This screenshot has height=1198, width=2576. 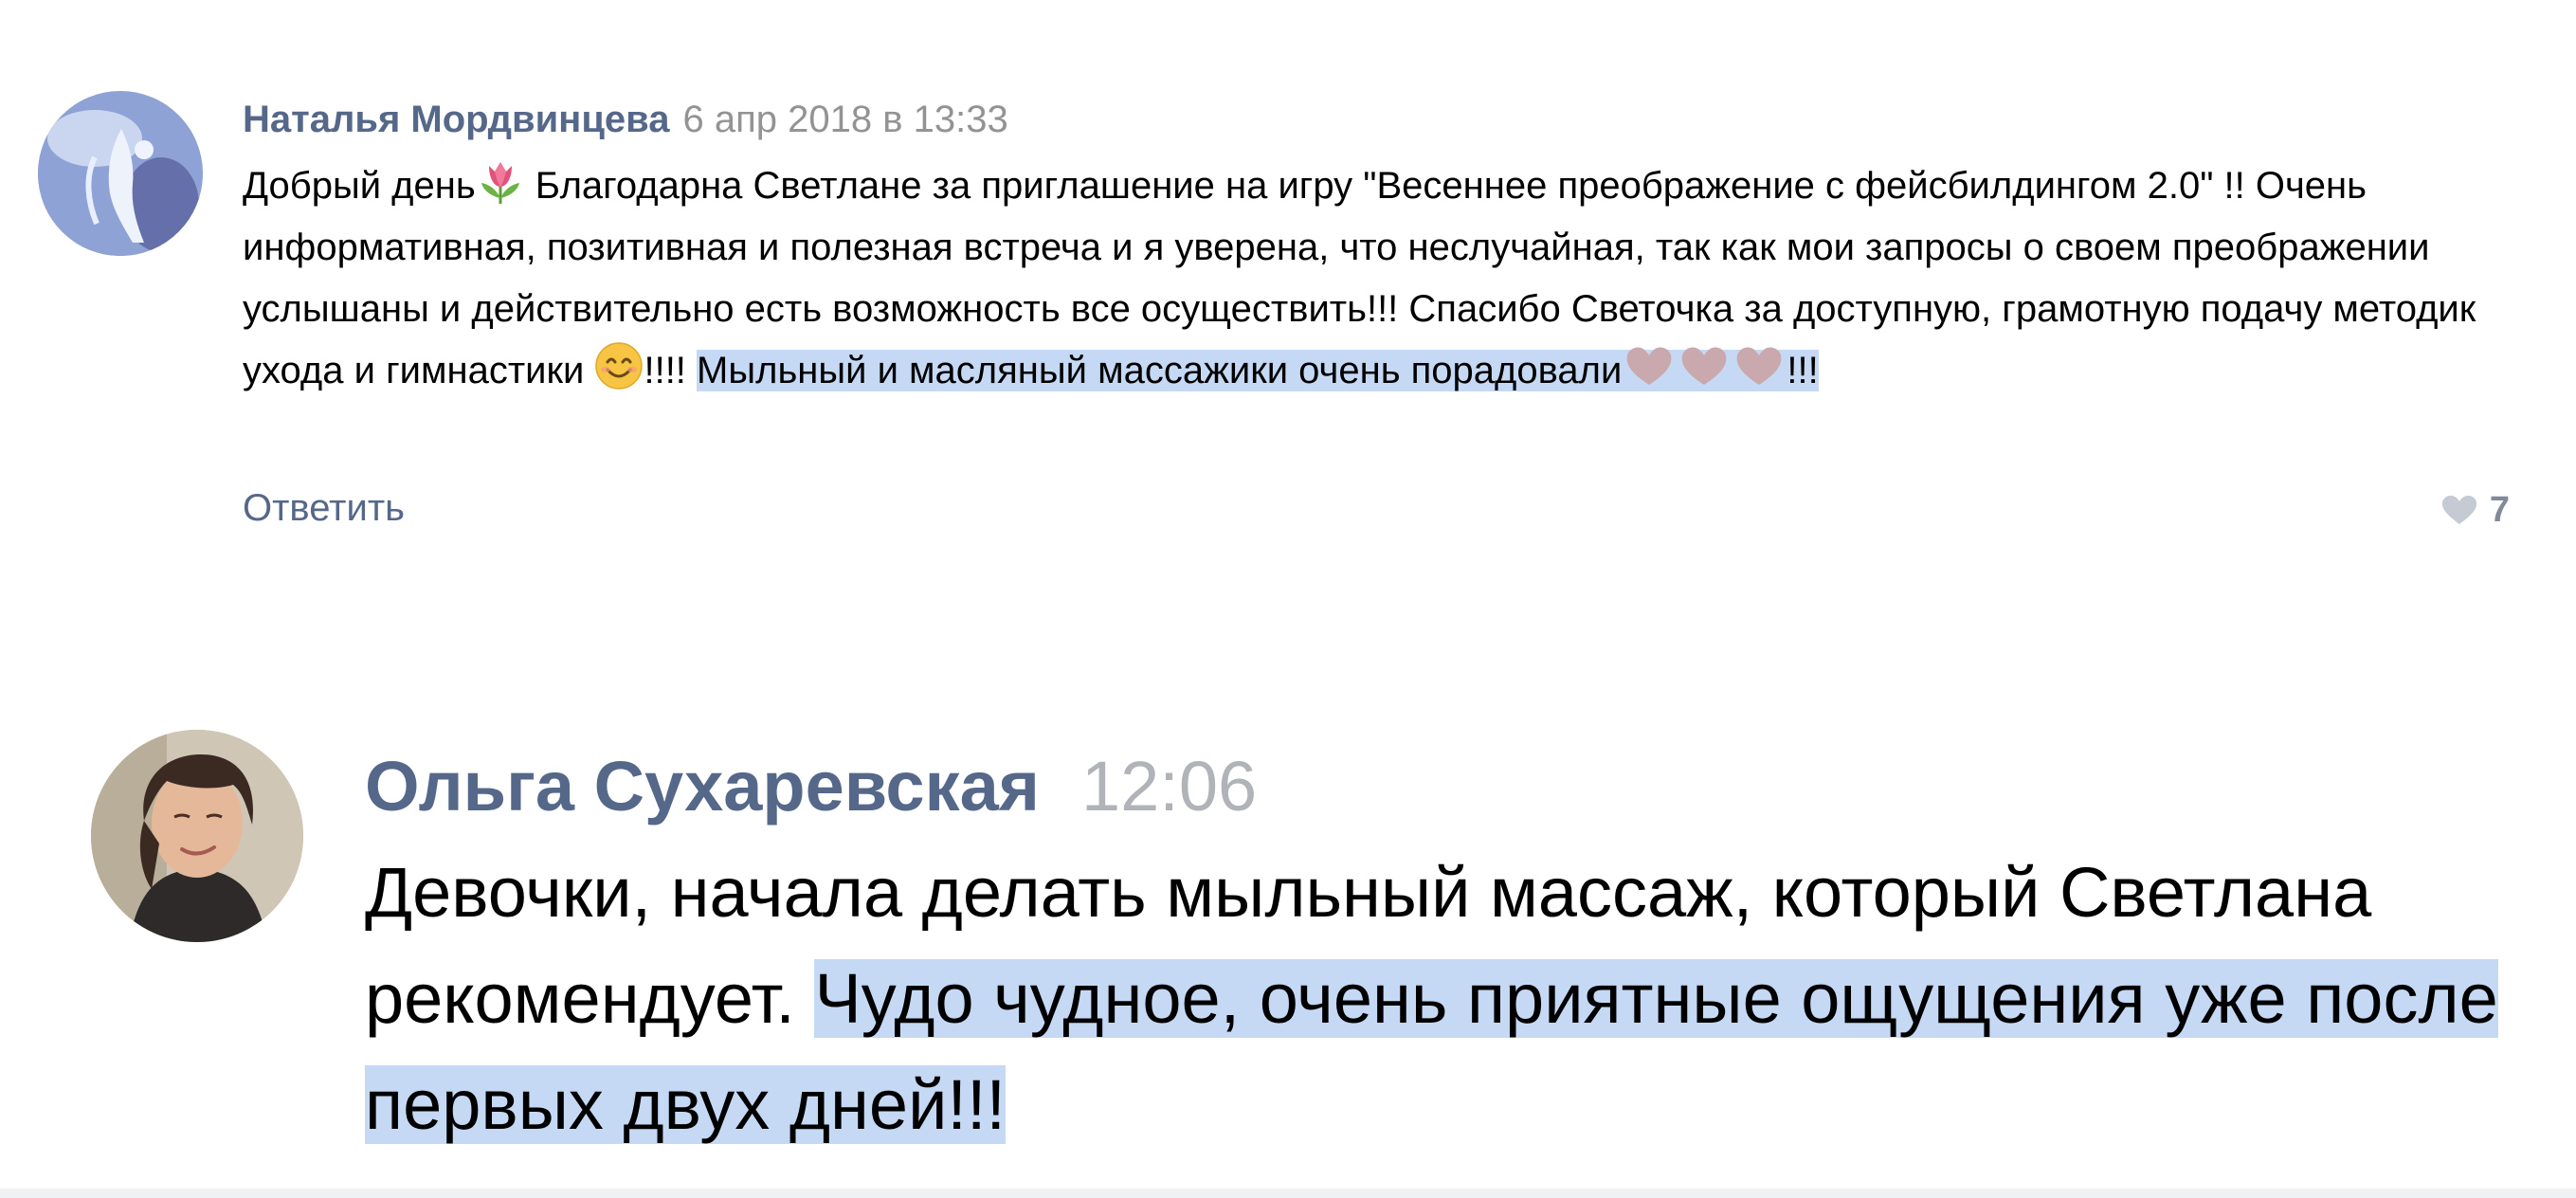 I want to click on comment-date-link: 6 апр 2018 в 13:33, so click(x=845, y=120).